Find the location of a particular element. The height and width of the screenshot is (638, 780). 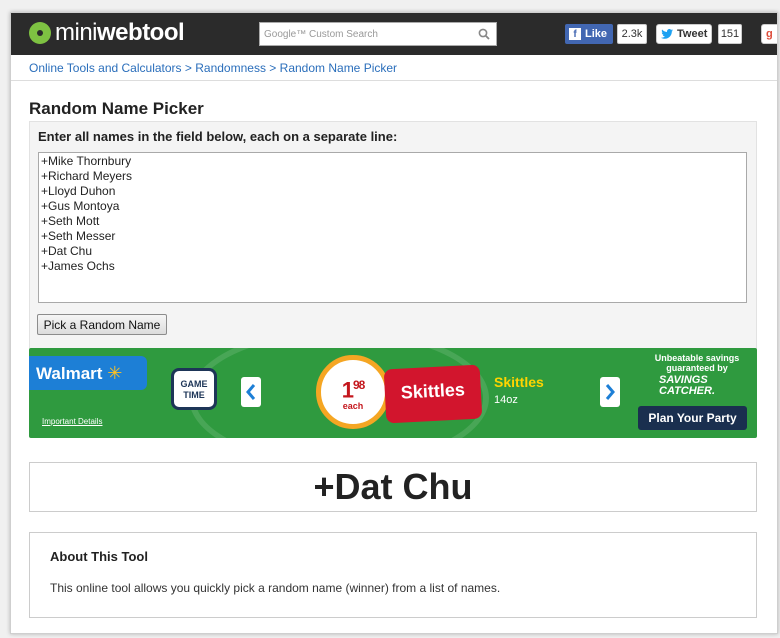

page-title: Random Name Picker is located at coordinates (116, 108).